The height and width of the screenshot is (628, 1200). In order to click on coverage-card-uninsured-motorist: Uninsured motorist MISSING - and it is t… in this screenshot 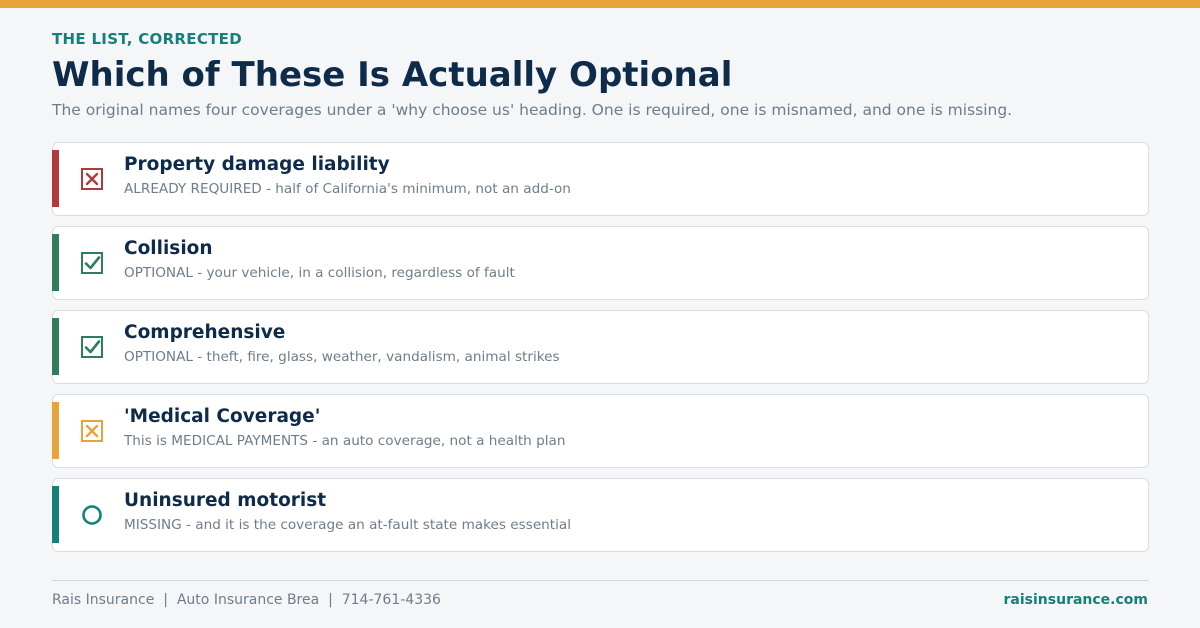, I will do `click(600, 515)`.